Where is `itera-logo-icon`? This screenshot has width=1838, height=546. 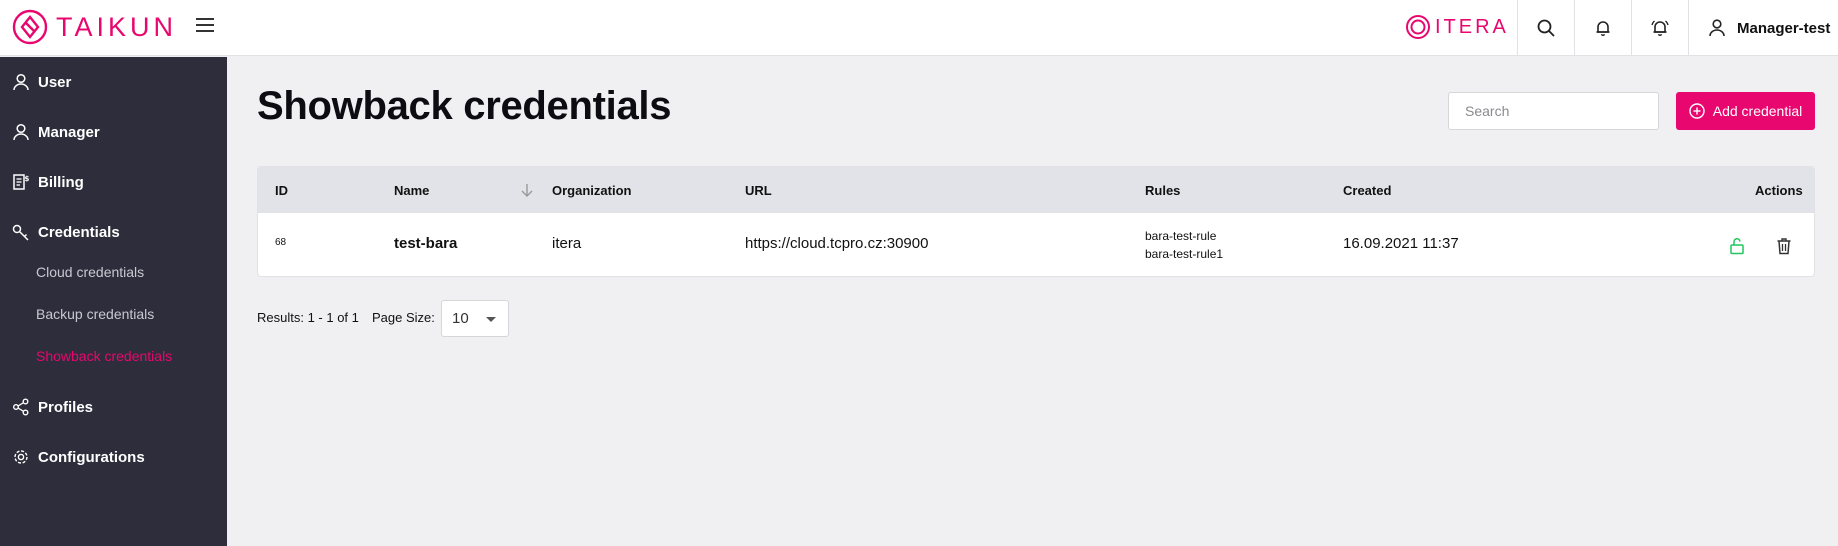
itera-logo-icon is located at coordinates (1418, 27).